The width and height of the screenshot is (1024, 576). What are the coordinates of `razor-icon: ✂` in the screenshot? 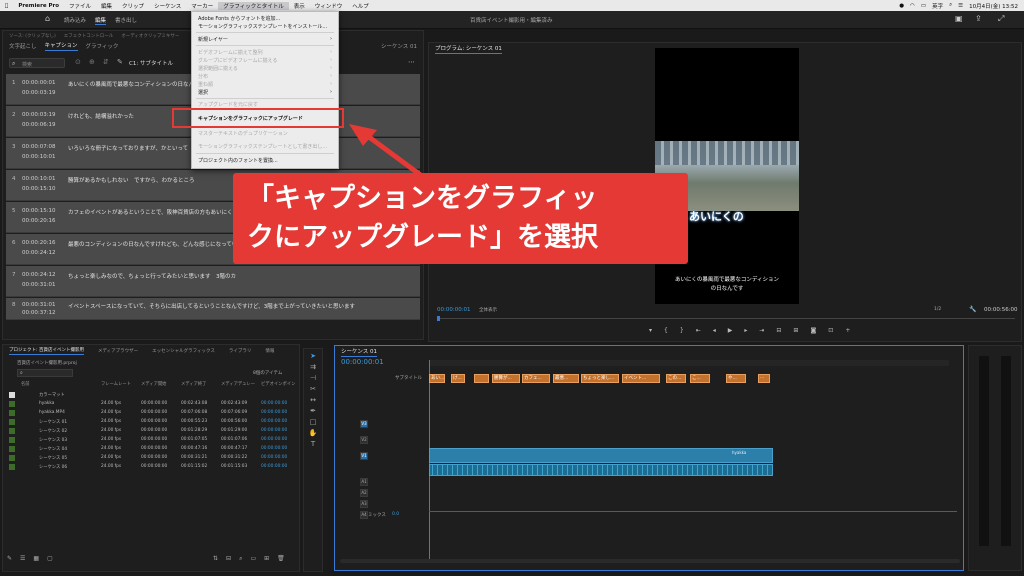 It's located at (313, 389).